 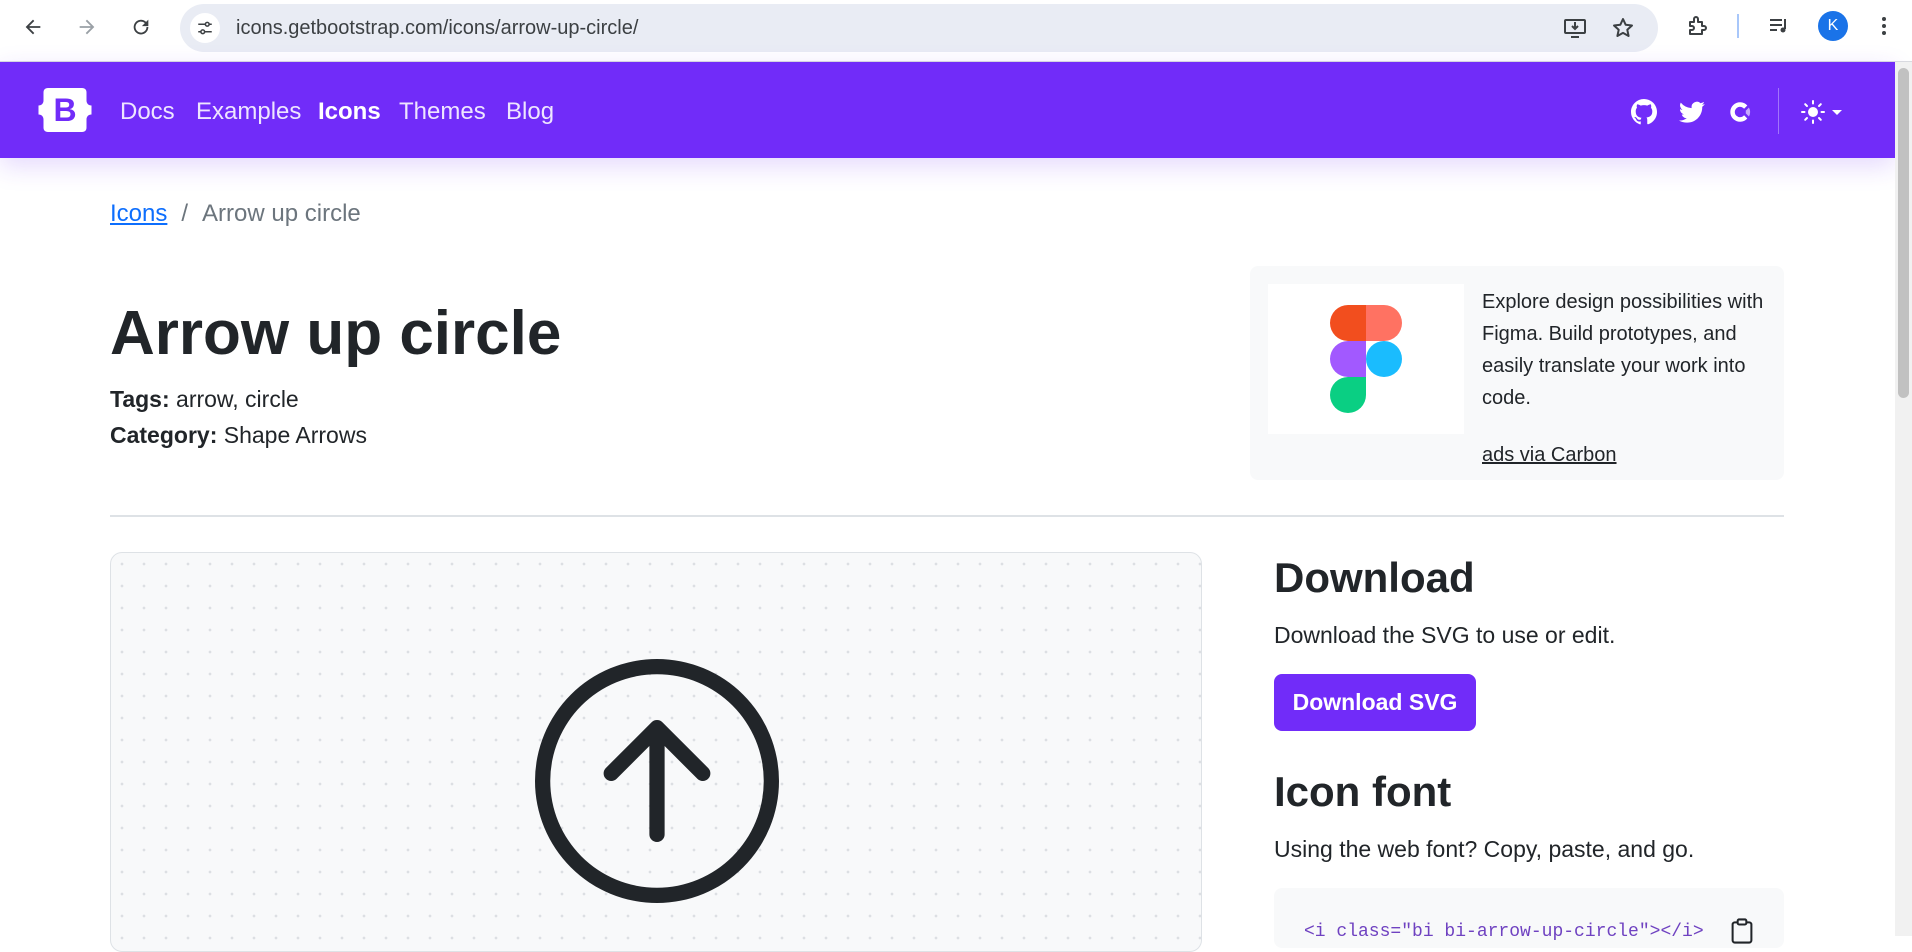 I want to click on opencollective-icon, so click(x=1740, y=112).